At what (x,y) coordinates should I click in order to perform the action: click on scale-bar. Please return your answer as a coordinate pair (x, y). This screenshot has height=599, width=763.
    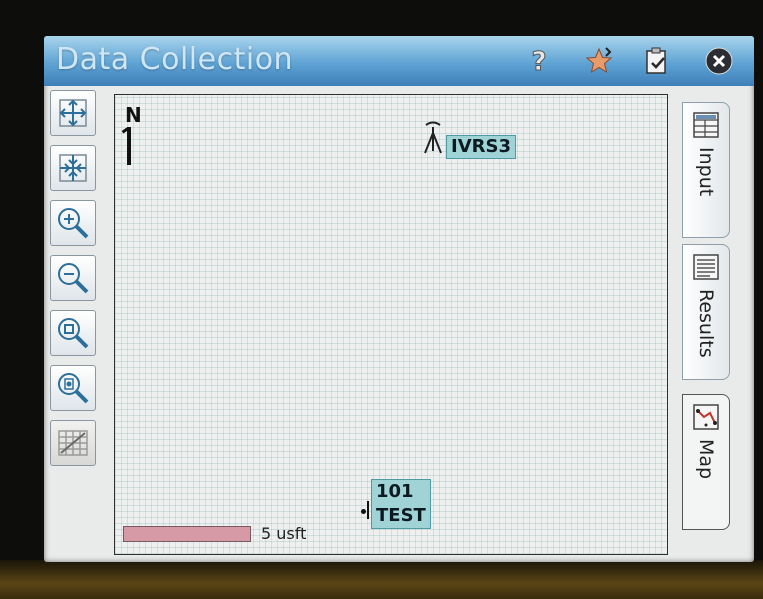
    Looking at the image, I should click on (187, 534).